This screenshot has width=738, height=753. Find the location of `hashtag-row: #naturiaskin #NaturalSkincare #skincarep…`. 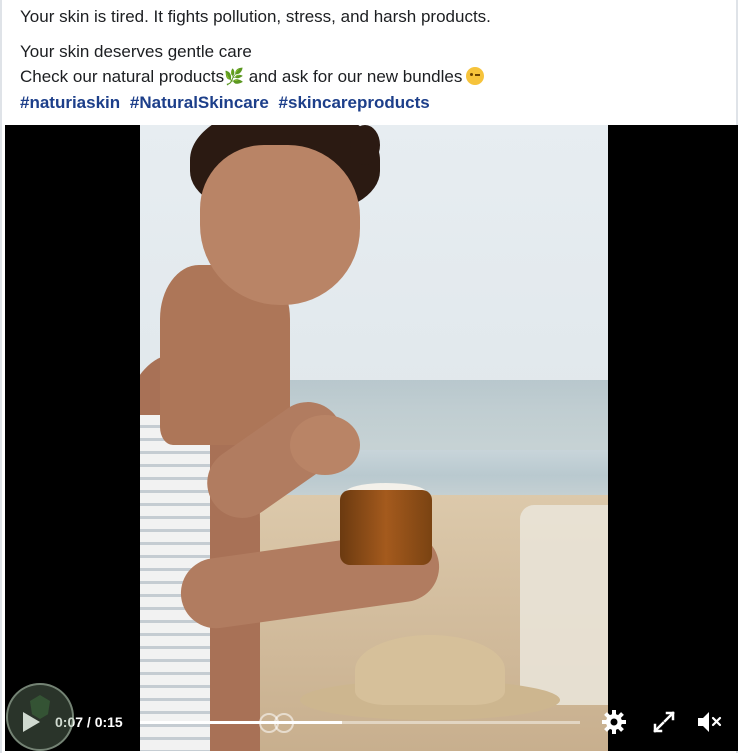

hashtag-row: #naturiaskin #NaturalSkincare #skincarep… is located at coordinates (373, 102).